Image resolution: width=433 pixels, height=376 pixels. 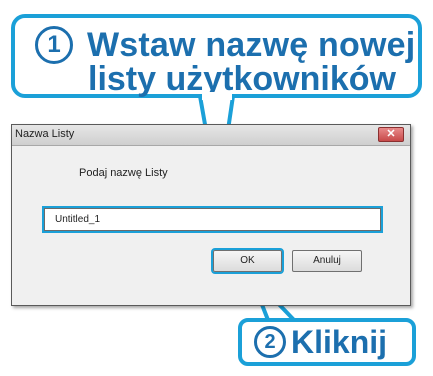 I want to click on prompt-label: Podaj nazwę Listy, so click(x=123, y=173).